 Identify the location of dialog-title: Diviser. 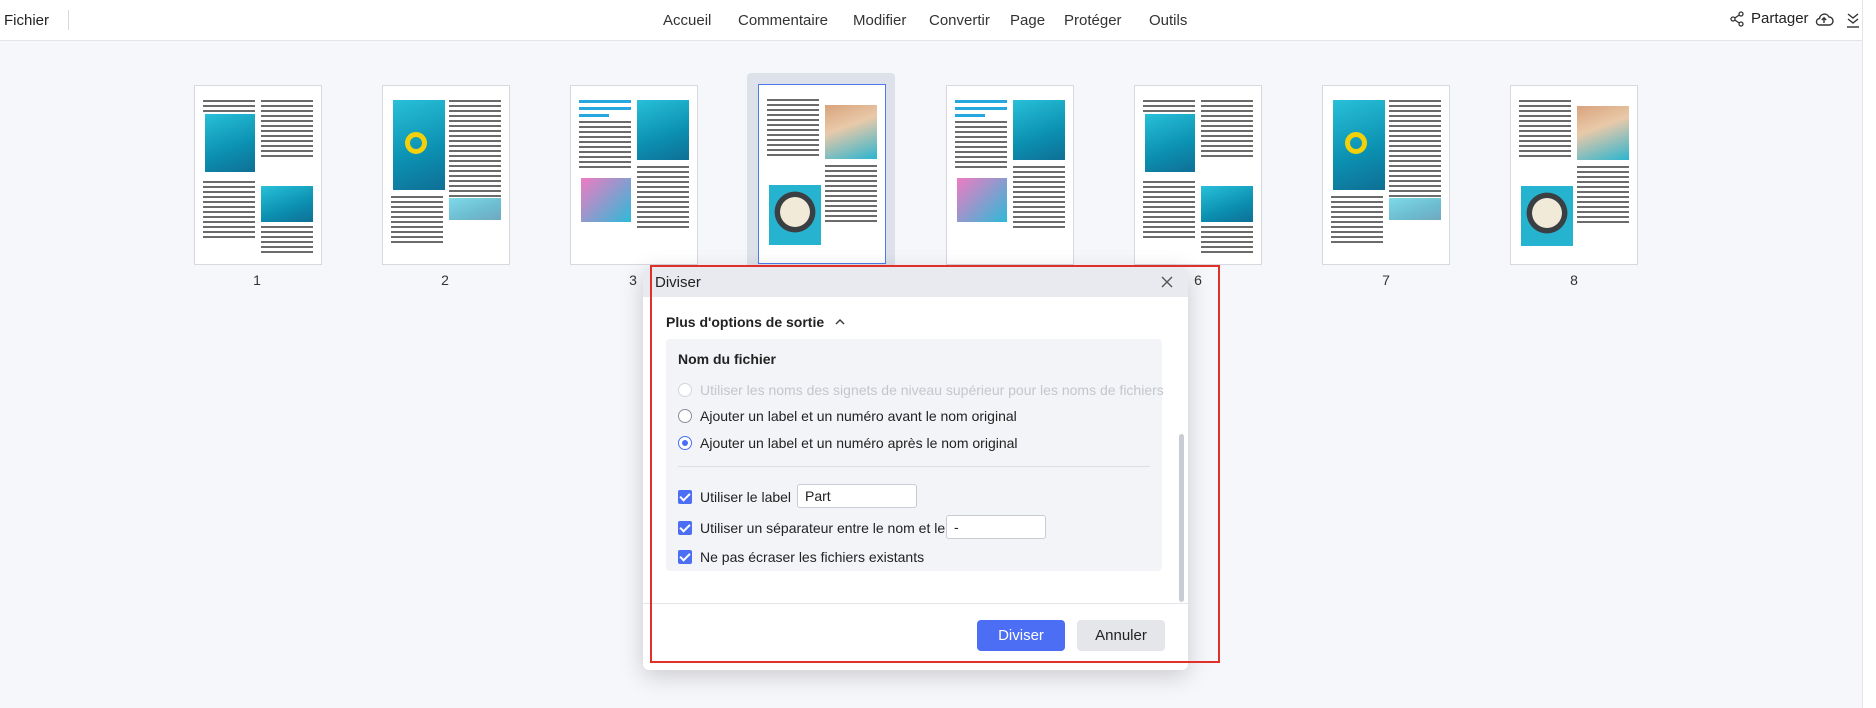
(678, 282).